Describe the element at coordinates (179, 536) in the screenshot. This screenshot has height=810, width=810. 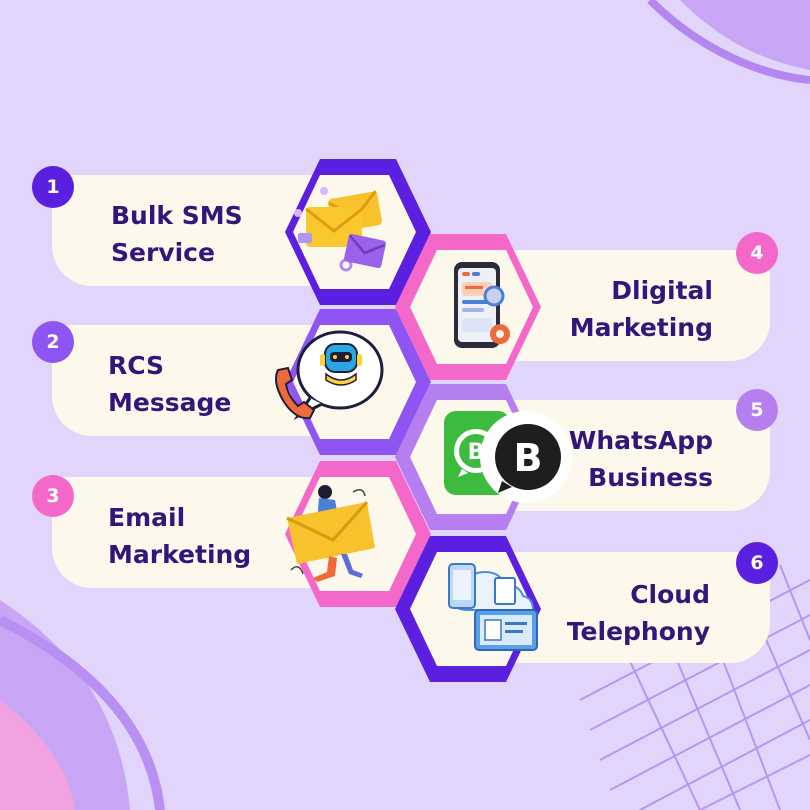
I see `item-label-3: Email Marketing` at that location.